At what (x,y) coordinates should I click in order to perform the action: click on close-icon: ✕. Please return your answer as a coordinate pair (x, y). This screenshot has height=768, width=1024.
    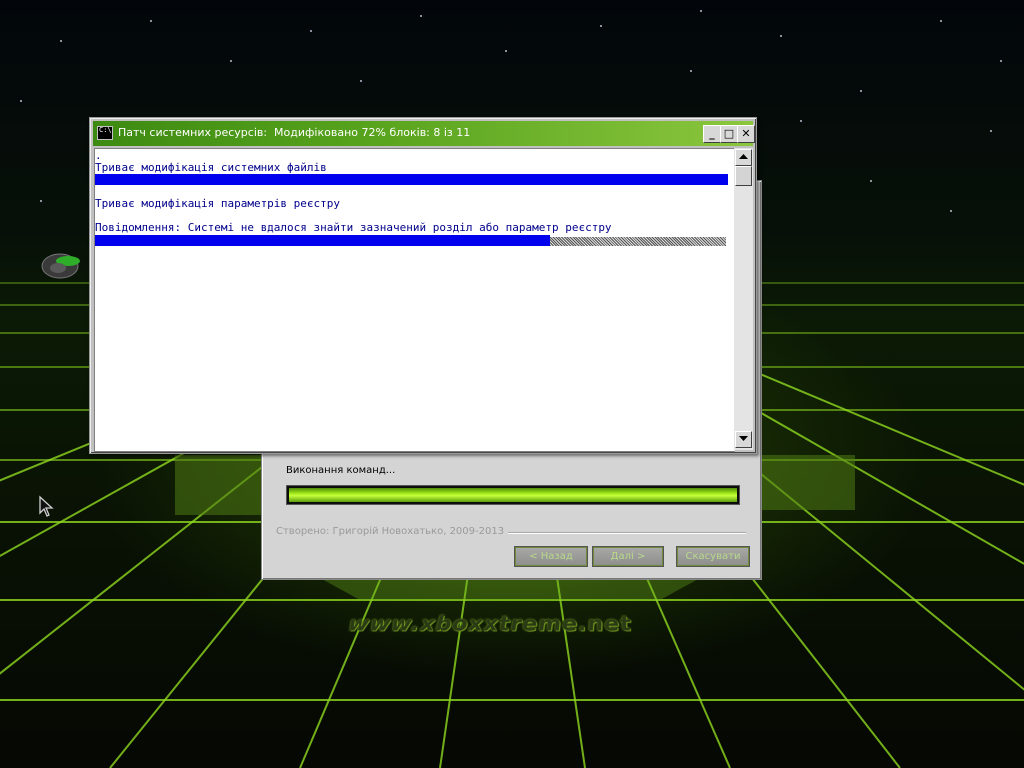
    Looking at the image, I should click on (746, 134).